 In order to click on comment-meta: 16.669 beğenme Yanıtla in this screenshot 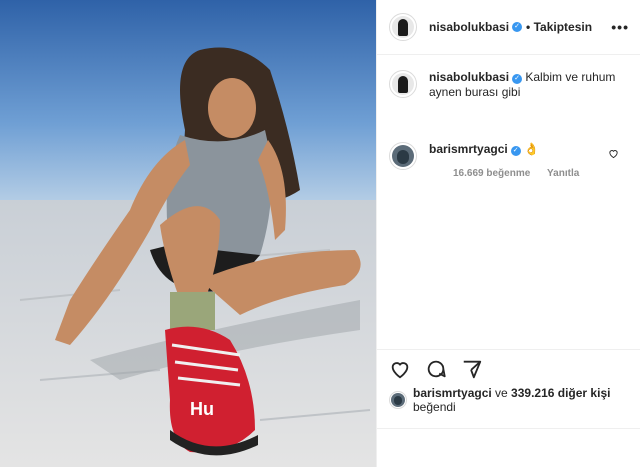, I will do `click(523, 173)`.